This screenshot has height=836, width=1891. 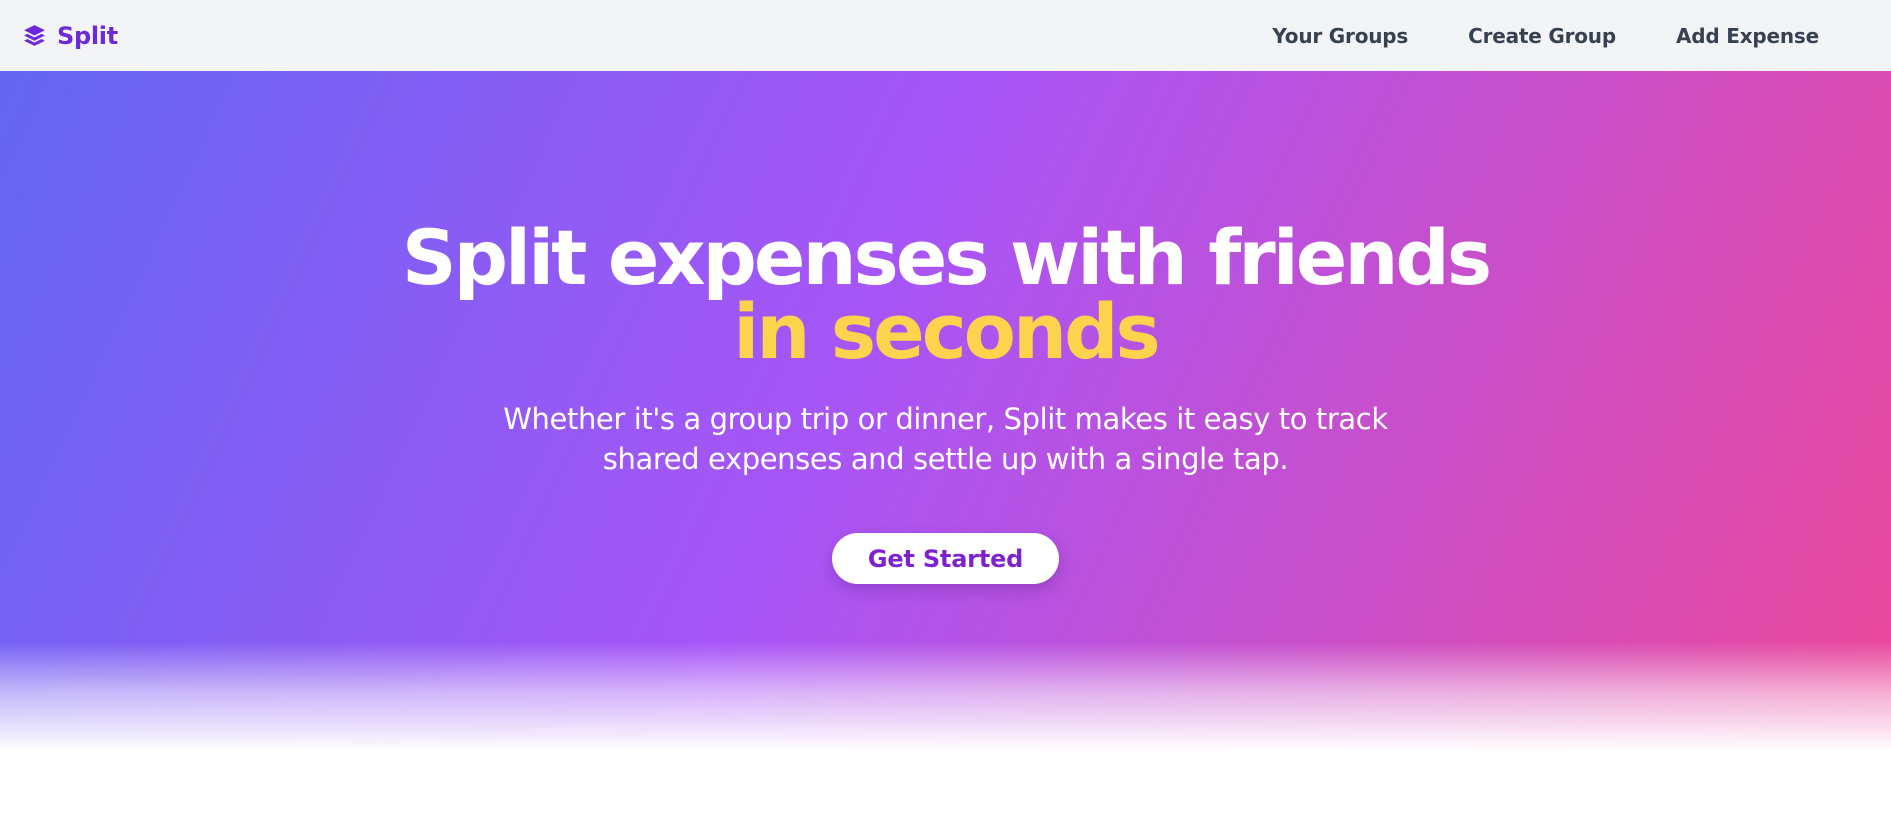 I want to click on nav-link-add-expense: Add Expense, so click(x=1747, y=36).